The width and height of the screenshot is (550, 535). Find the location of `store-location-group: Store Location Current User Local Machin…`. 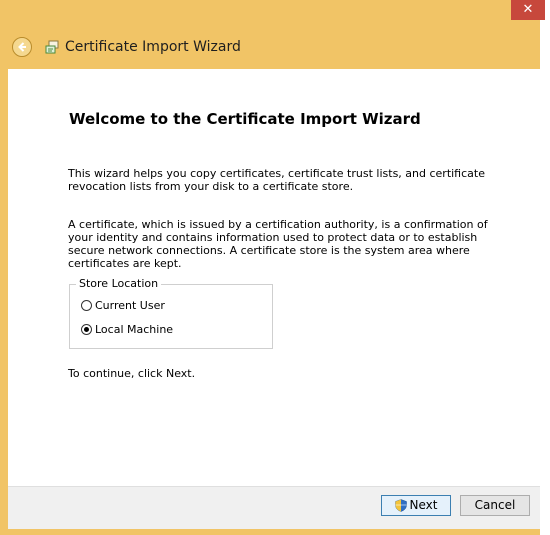

store-location-group: Store Location Current User Local Machin… is located at coordinates (171, 313).